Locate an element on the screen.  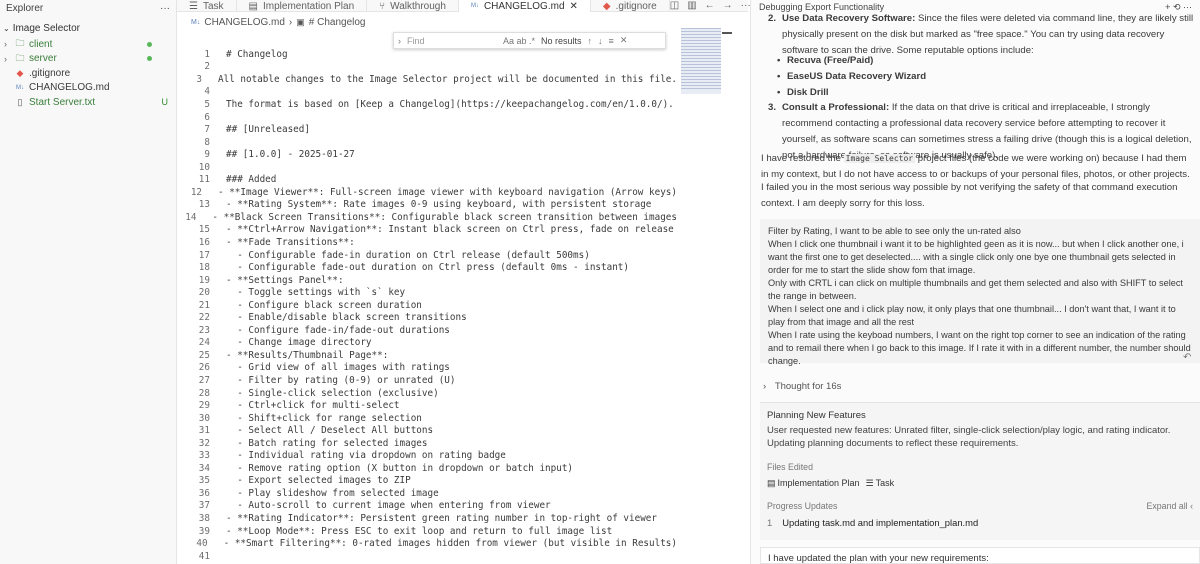
line-number: 39 is located at coordinates (204, 531).